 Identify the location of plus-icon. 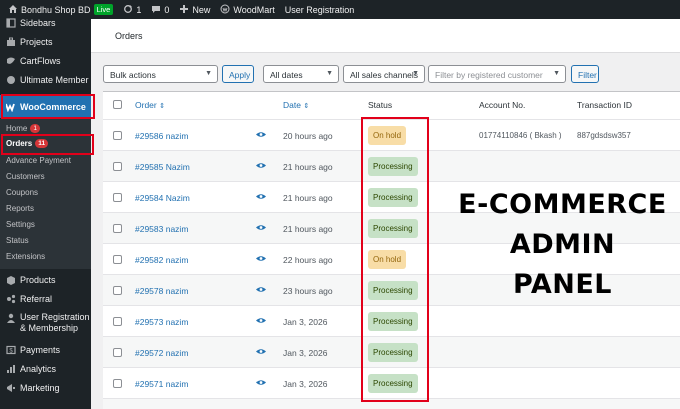
(184, 10).